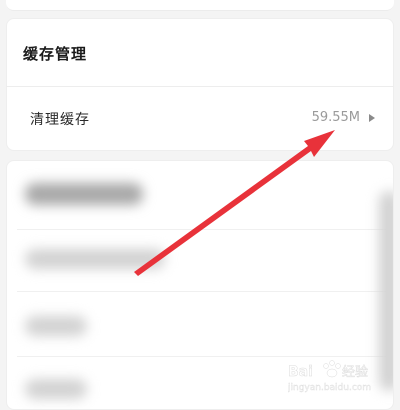  What do you see at coordinates (55, 53) in the screenshot?
I see `cache-management-title: 缓存管理` at bounding box center [55, 53].